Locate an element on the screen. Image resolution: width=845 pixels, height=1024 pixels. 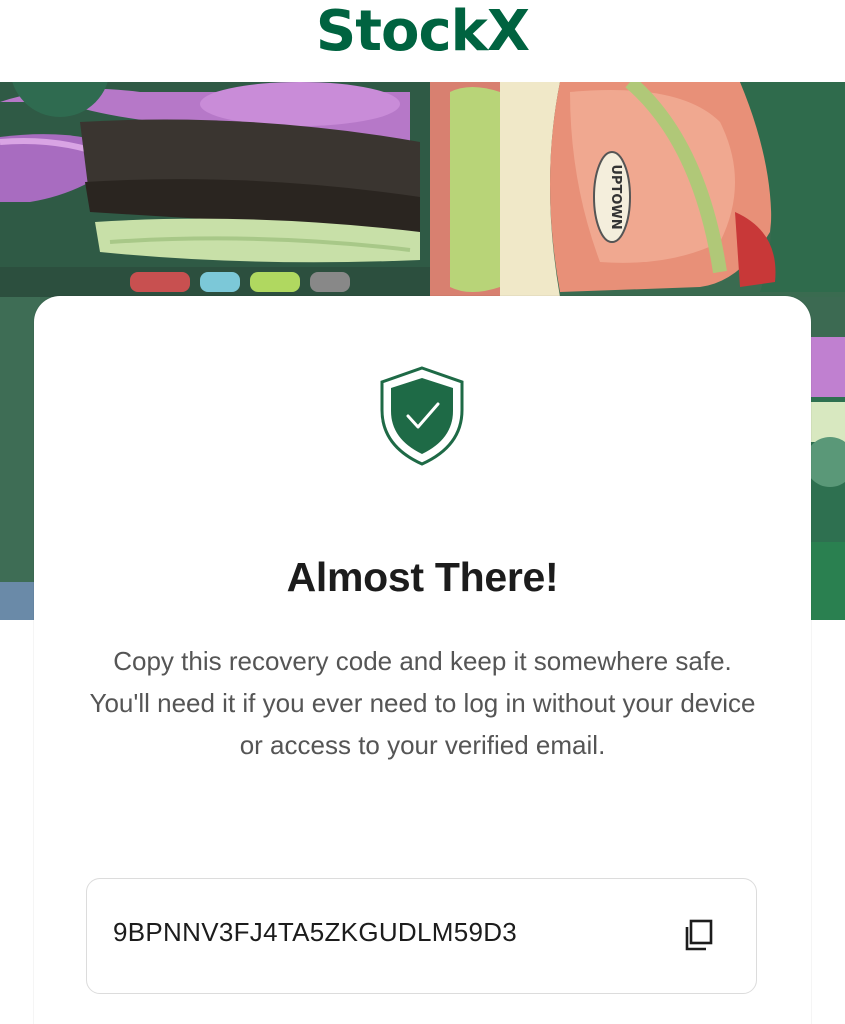
header: StockX is located at coordinates (422, 41).